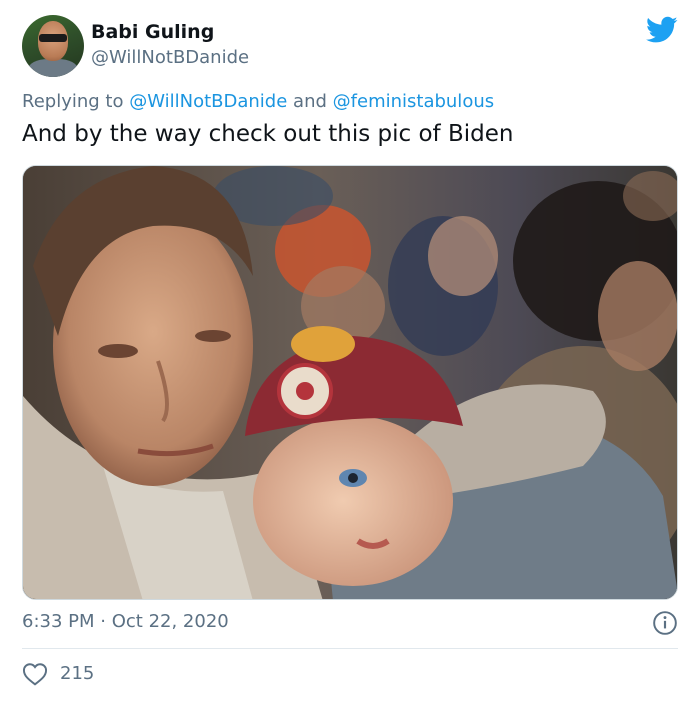 This screenshot has height=703, width=700. What do you see at coordinates (170, 621) in the screenshot?
I see `tweet-date: Oct 22, 2020` at bounding box center [170, 621].